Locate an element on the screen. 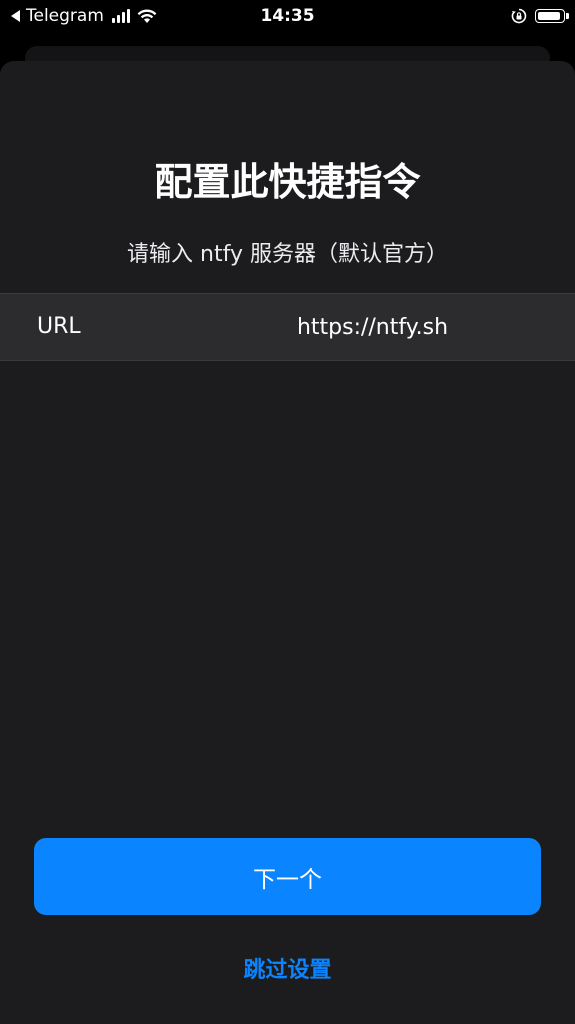  battery-level is located at coordinates (549, 16).